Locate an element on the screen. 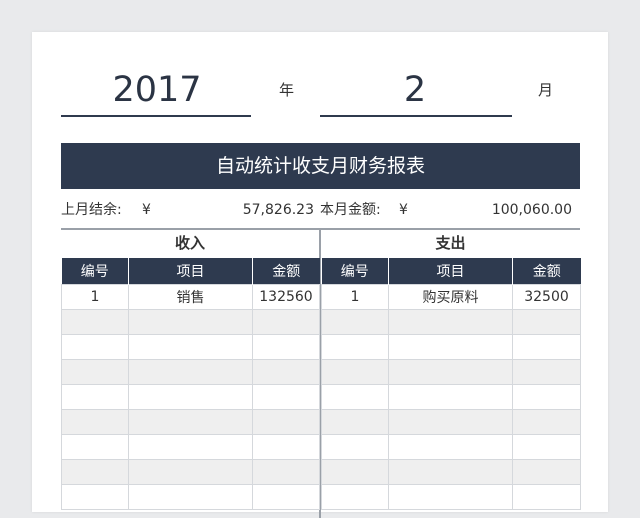 The image size is (640, 518). table-row: 1 购买原料 32500 is located at coordinates (451, 297).